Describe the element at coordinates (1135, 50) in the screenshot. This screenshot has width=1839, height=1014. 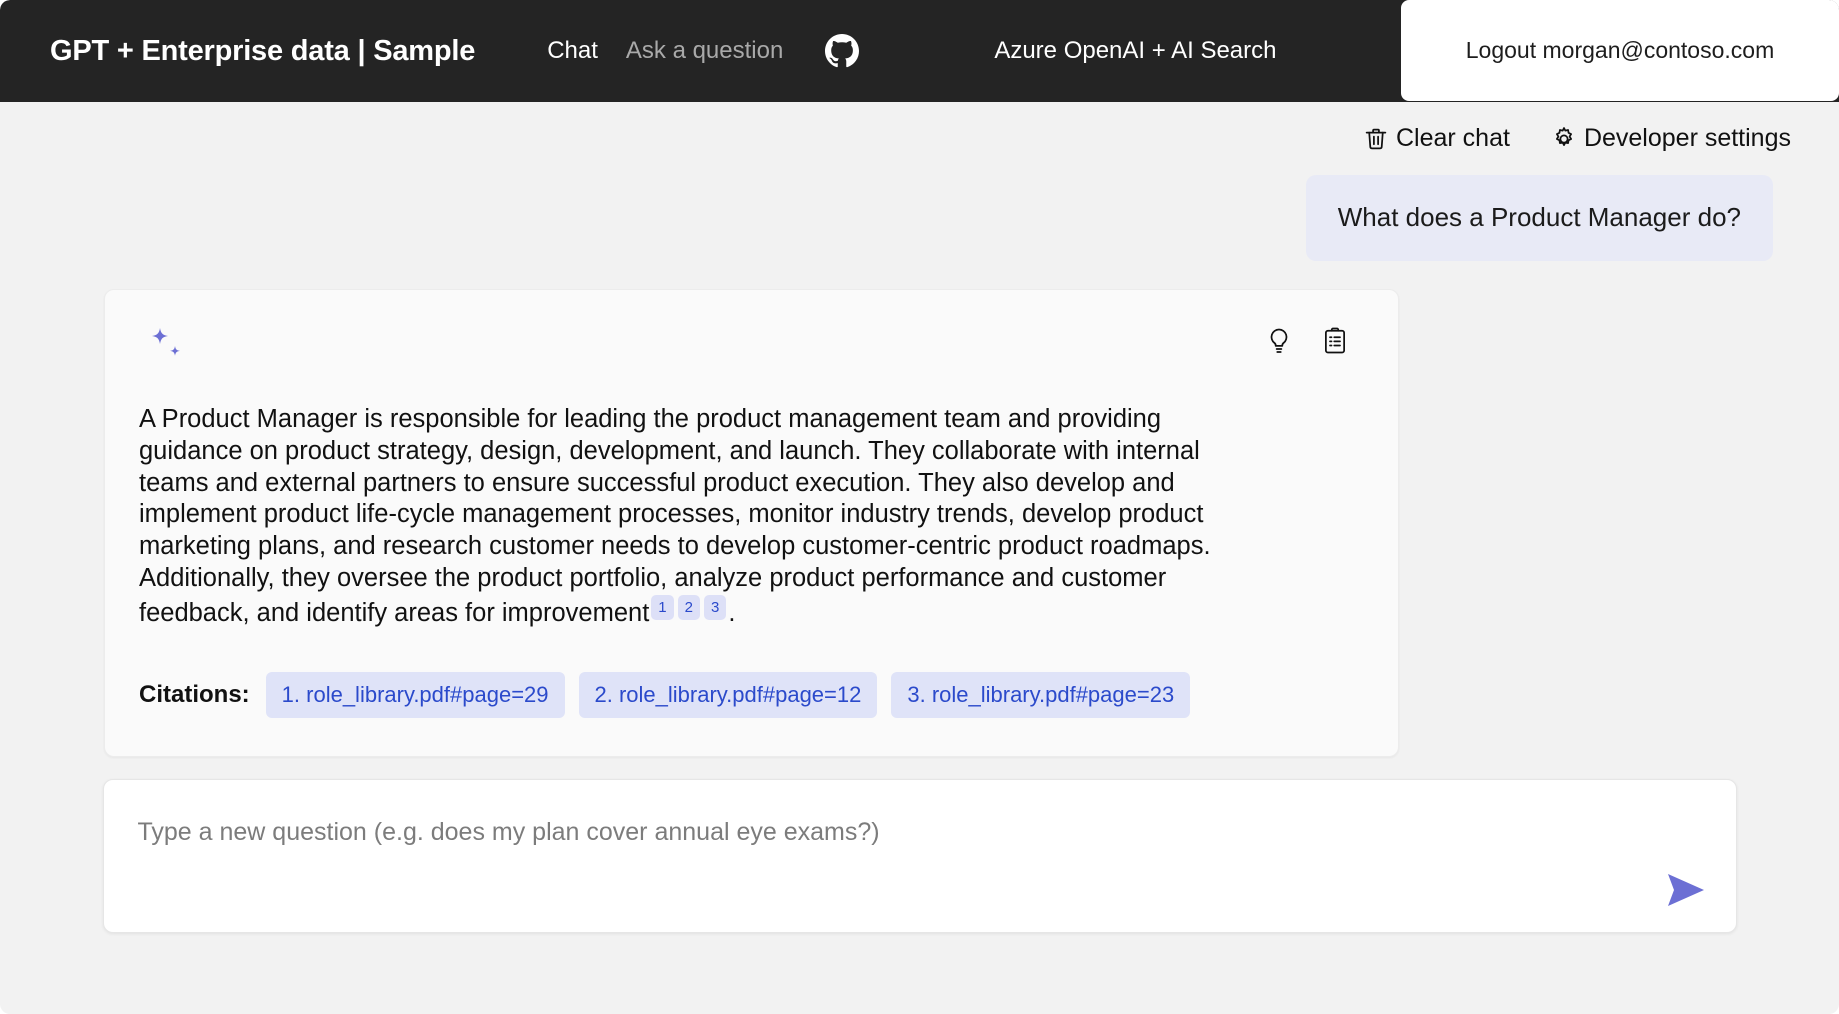
I see `header-product-label: Azure OpenAI + AI Search` at that location.